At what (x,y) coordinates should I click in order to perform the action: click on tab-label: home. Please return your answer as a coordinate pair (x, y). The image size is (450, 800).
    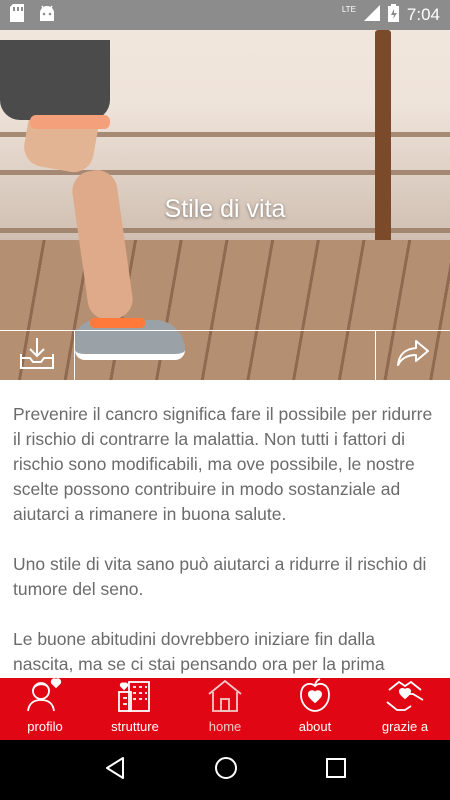
    Looking at the image, I should click on (225, 726).